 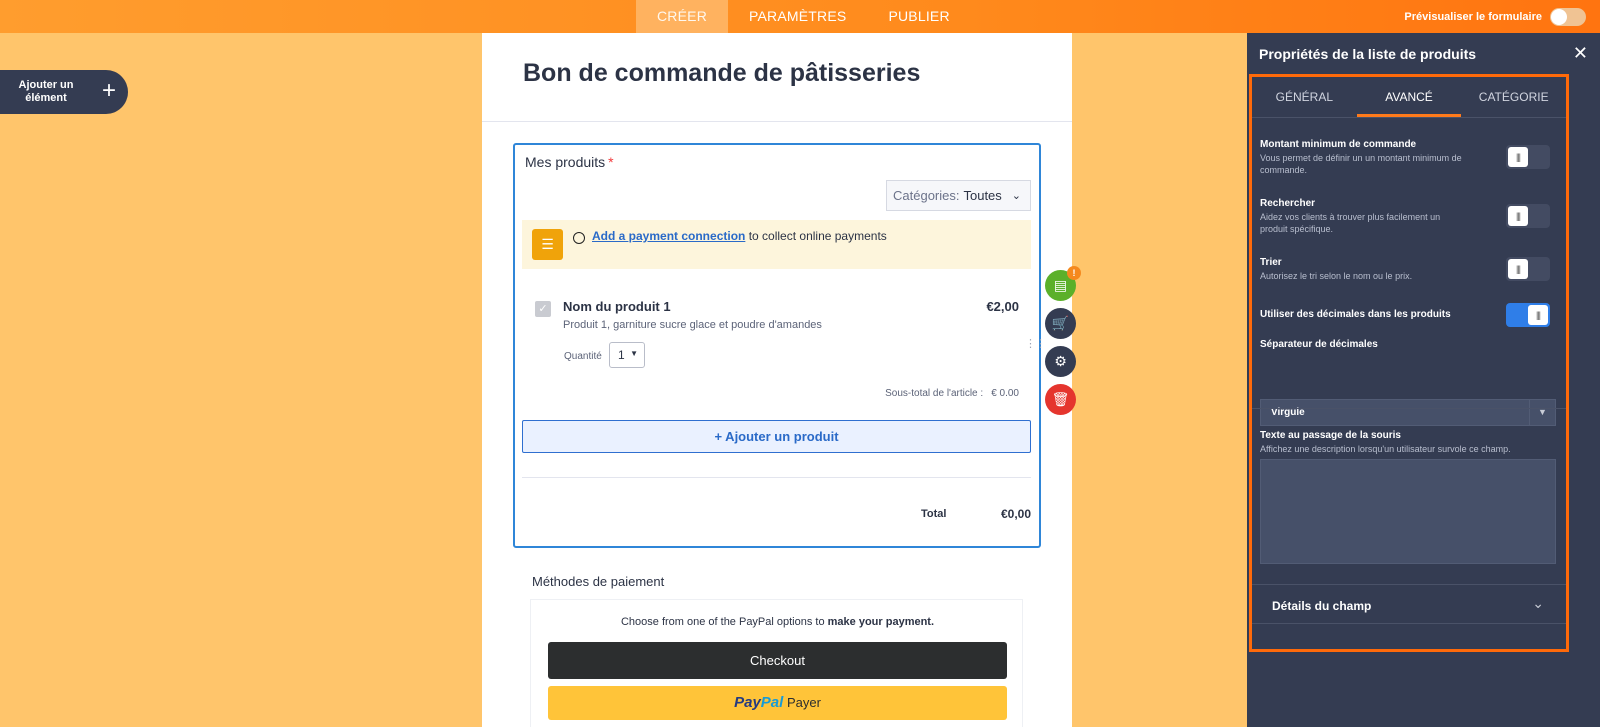 What do you see at coordinates (565, 162) in the screenshot?
I see `field-label-text: Mes produits` at bounding box center [565, 162].